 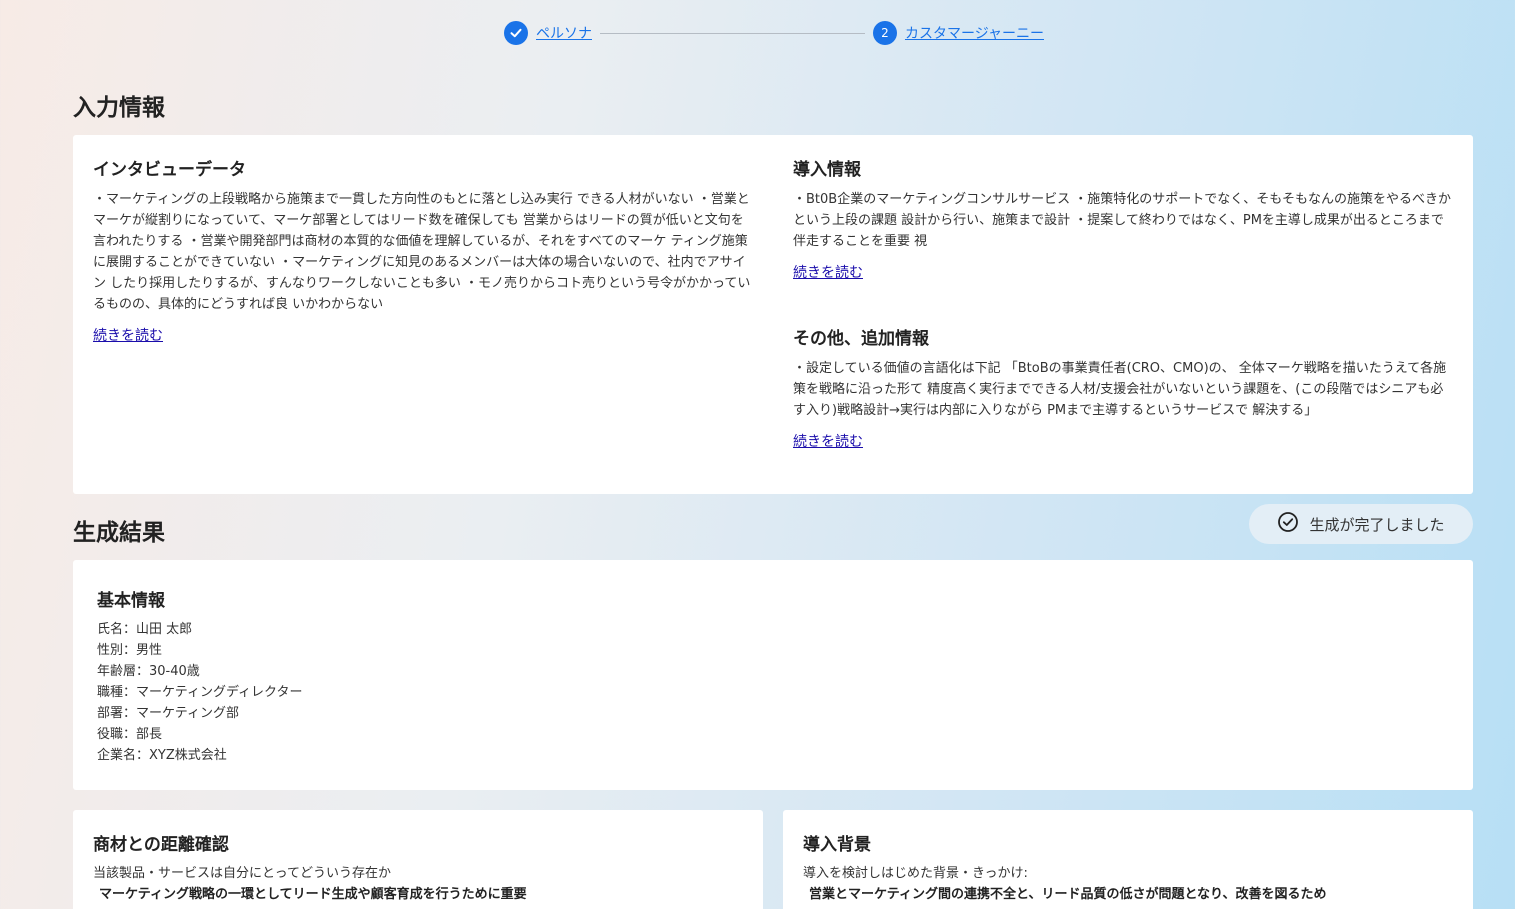 What do you see at coordinates (974, 33) in the screenshot?
I see `step-customer-journey-link: カスタマージャーニー` at bounding box center [974, 33].